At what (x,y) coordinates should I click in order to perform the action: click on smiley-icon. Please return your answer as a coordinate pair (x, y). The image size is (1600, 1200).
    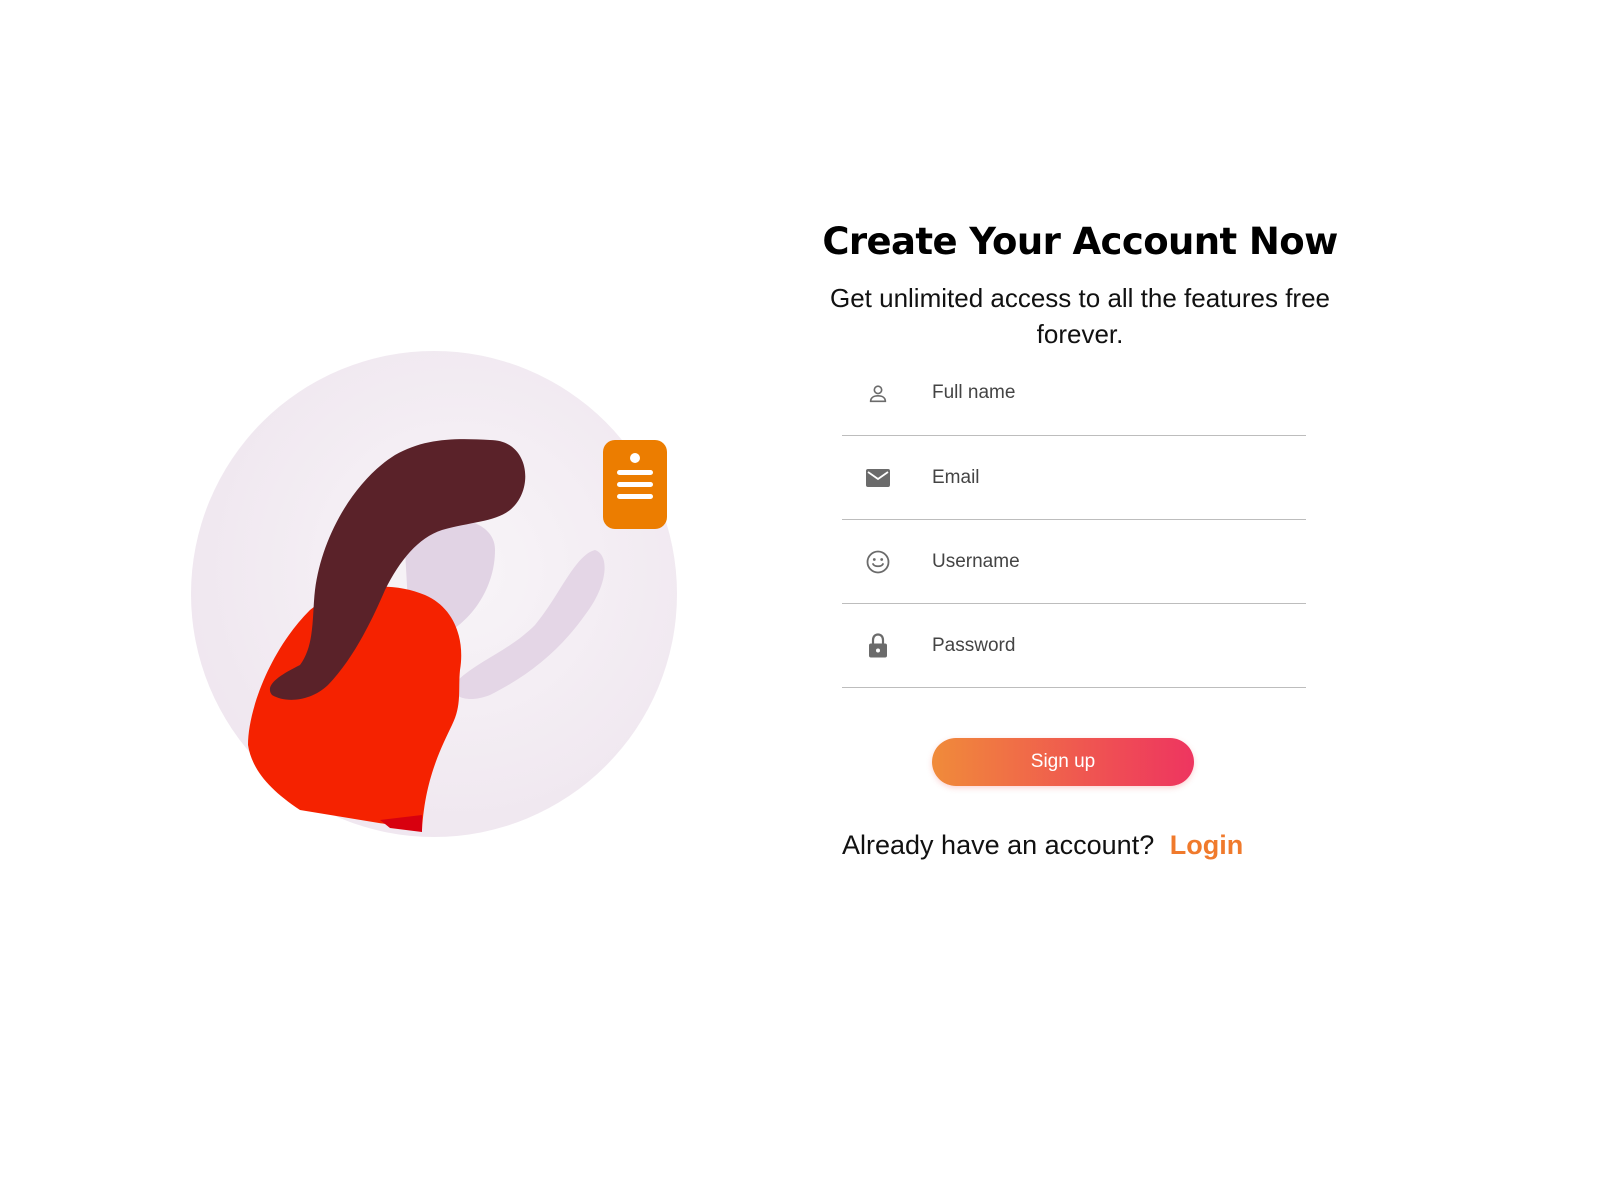
    Looking at the image, I should click on (878, 562).